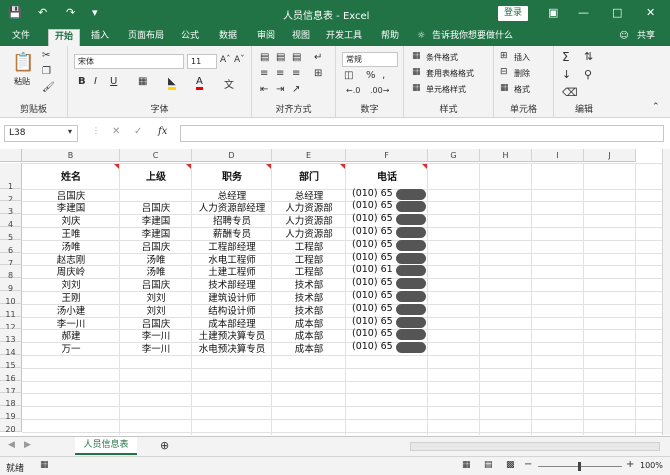  What do you see at coordinates (113, 81) in the screenshot?
I see `underline-button: U` at bounding box center [113, 81].